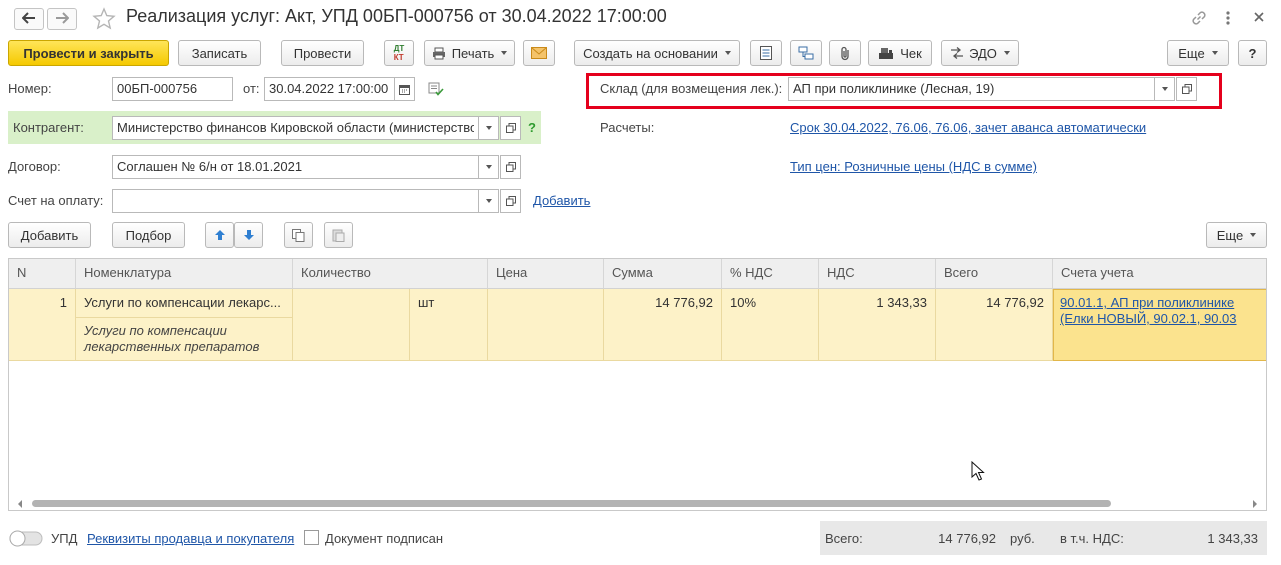 The width and height of the screenshot is (1281, 565). I want to click on price-type-link: Тип цен: Розничные цены (НДС в сумме), so click(913, 166).